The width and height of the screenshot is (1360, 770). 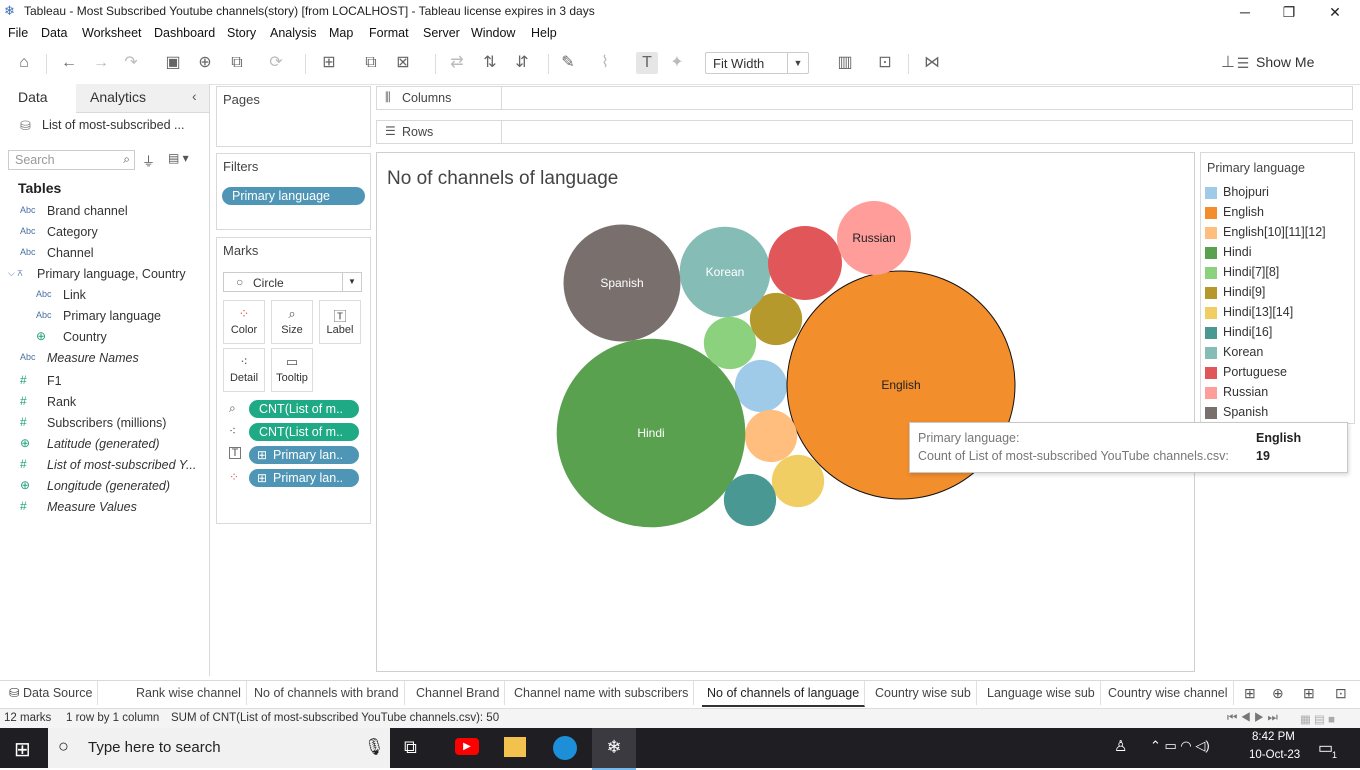 I want to click on field-item: # F1, so click(x=102, y=382).